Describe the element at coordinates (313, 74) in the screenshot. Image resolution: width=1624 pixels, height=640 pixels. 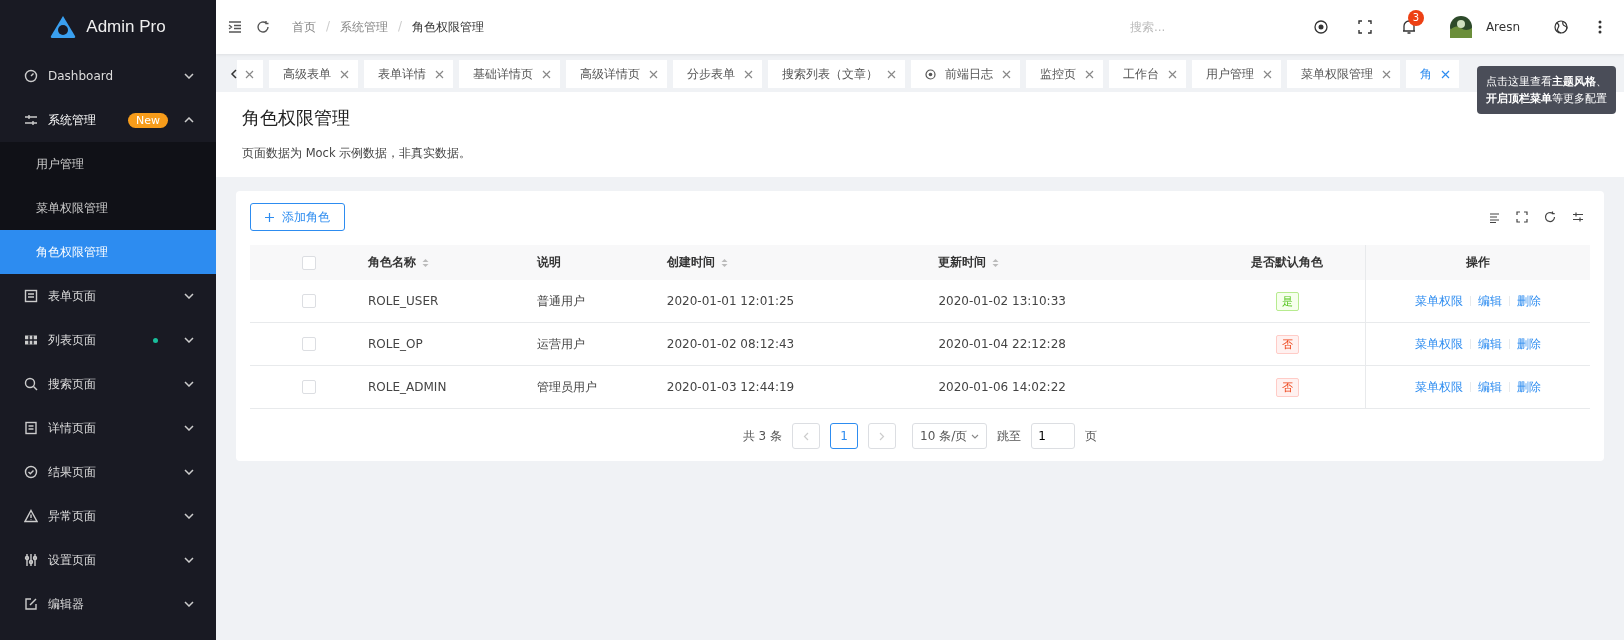
I see `tab: 高级表单` at that location.